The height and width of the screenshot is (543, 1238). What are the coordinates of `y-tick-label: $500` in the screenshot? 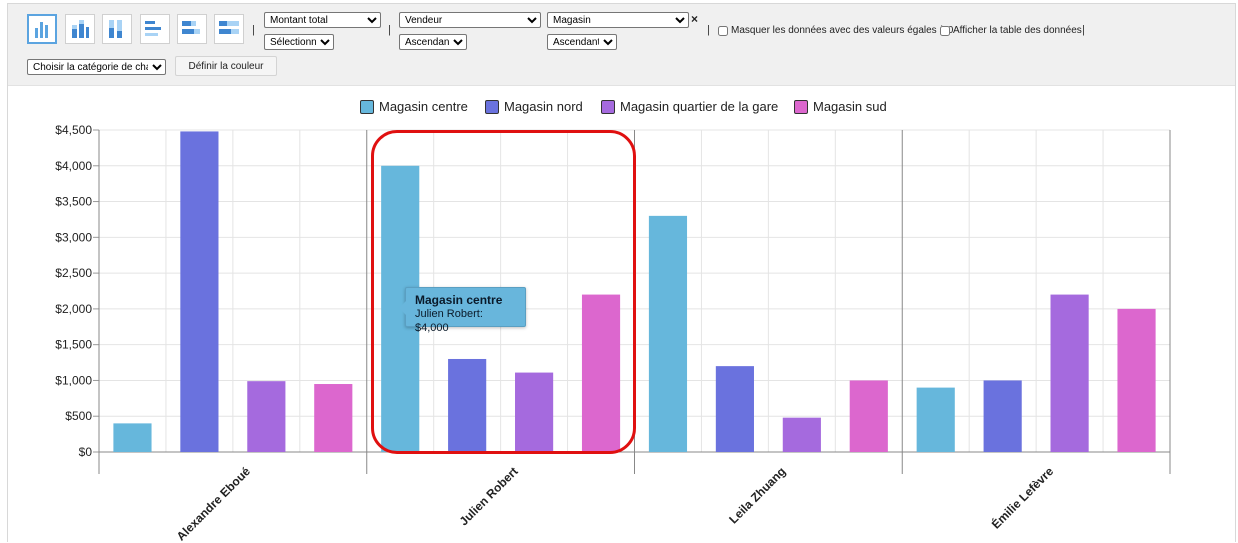 It's located at (78, 416).